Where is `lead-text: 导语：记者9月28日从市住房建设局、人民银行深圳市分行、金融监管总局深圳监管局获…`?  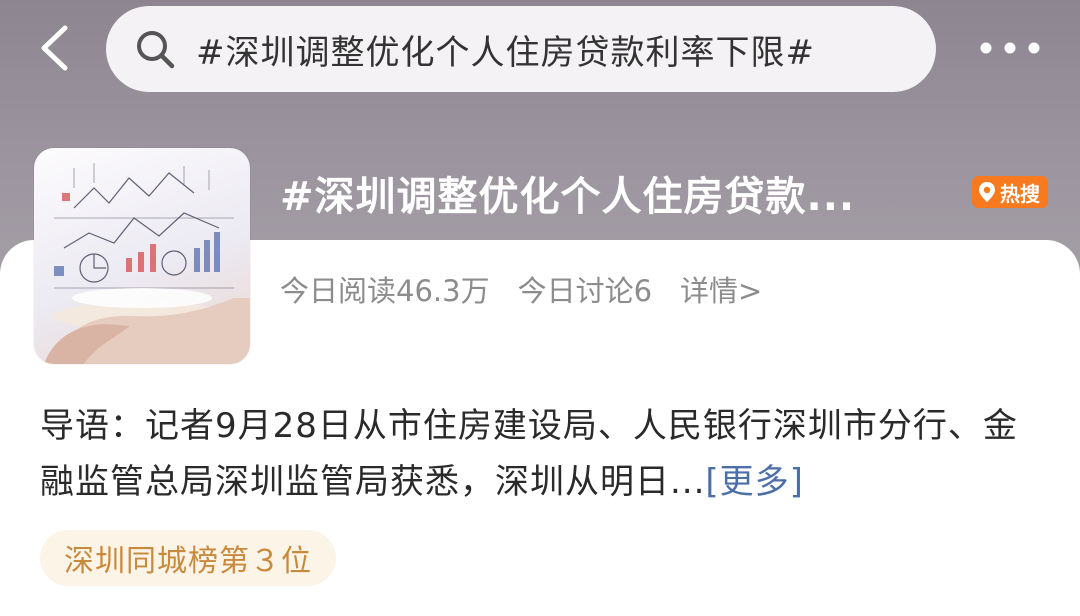 lead-text: 导语：记者9月28日从市住房建设局、人民银行深圳市分行、金融监管总局深圳监管局获… is located at coordinates (529, 454).